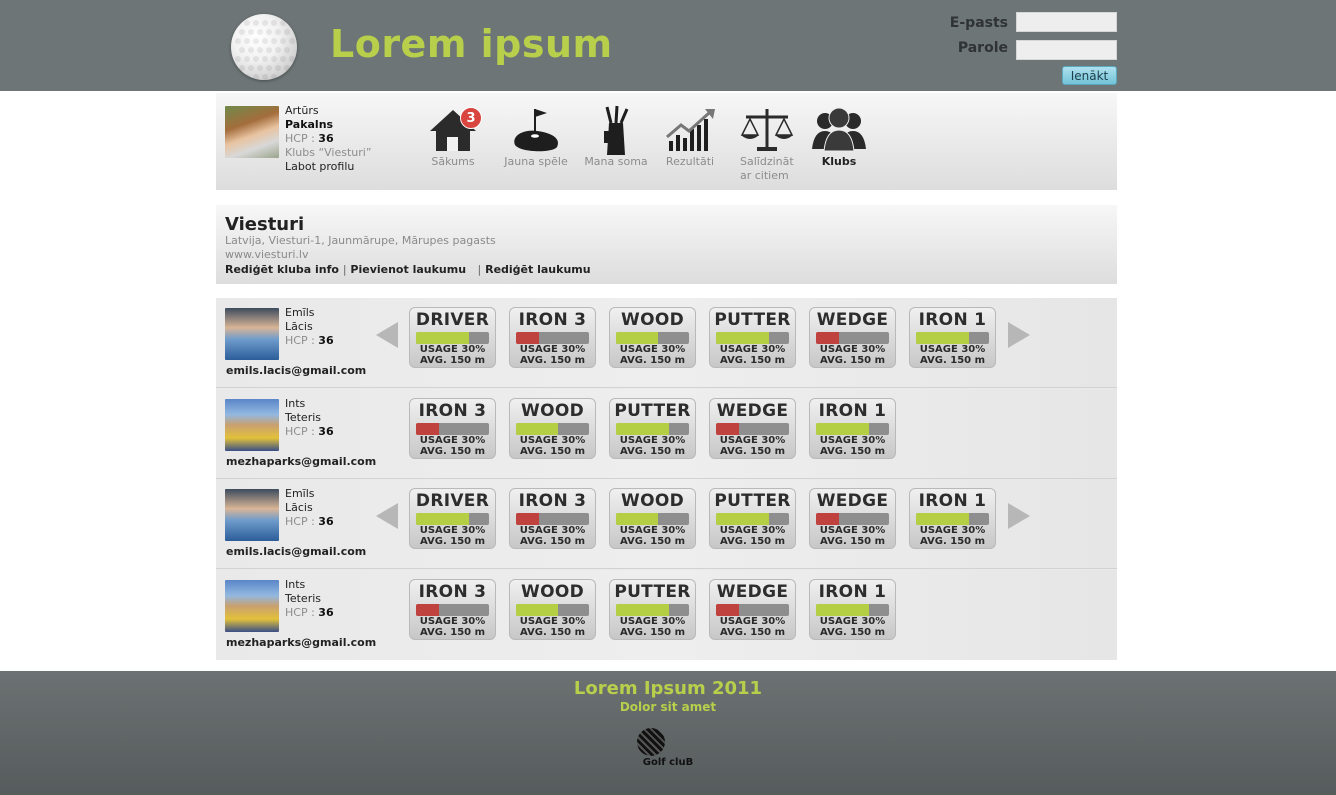 The height and width of the screenshot is (795, 1336). I want to click on footer-title: Lorem Ipsum 2011, so click(668, 688).